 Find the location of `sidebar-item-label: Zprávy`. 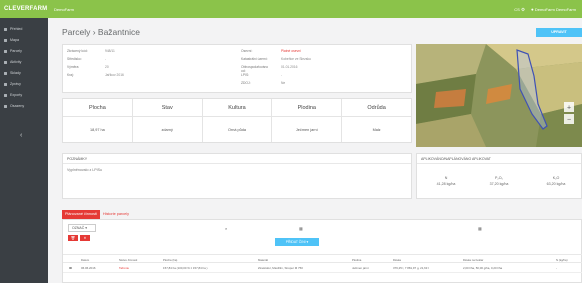

sidebar-item-label: Zprávy is located at coordinates (15, 84).